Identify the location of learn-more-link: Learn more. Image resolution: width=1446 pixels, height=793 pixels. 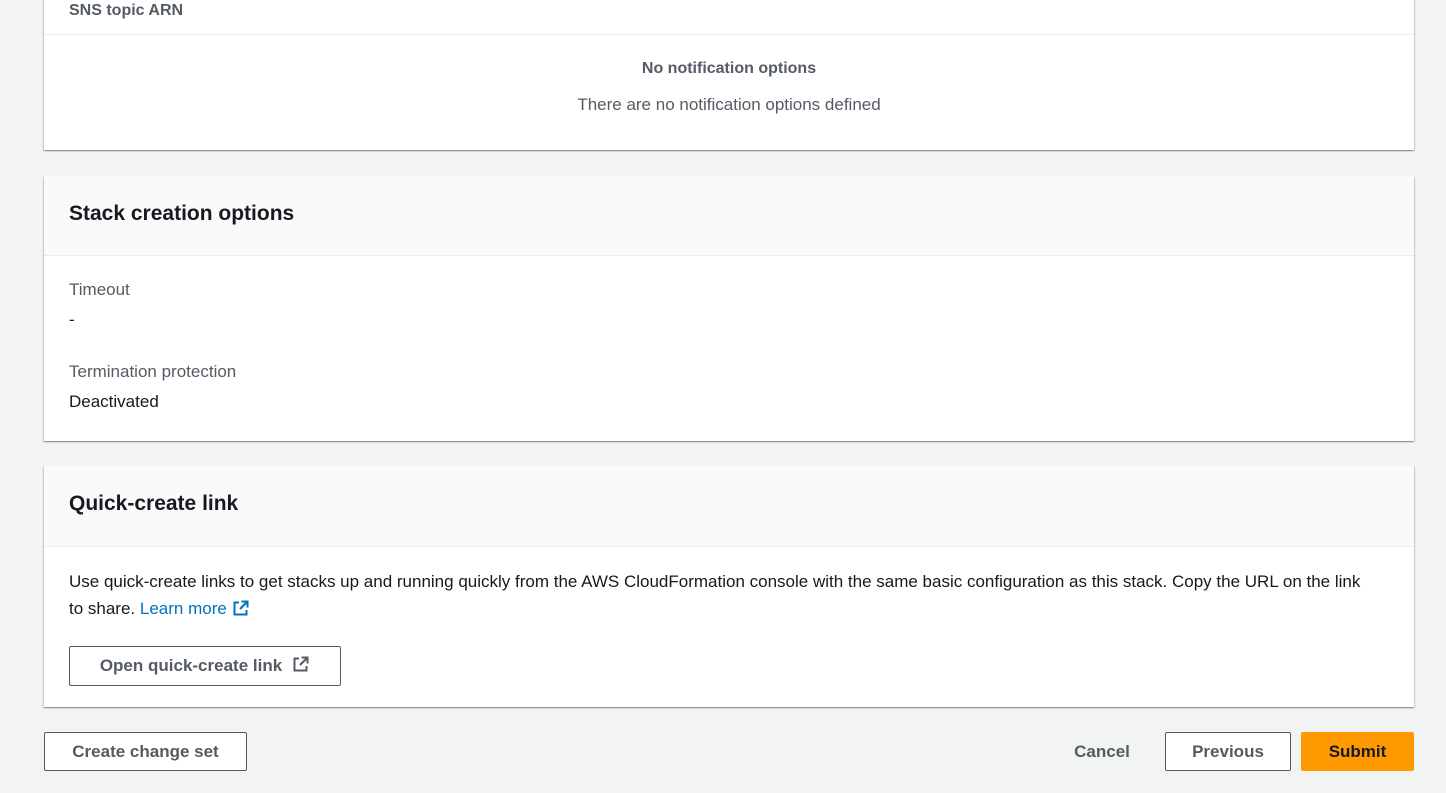
(195, 608).